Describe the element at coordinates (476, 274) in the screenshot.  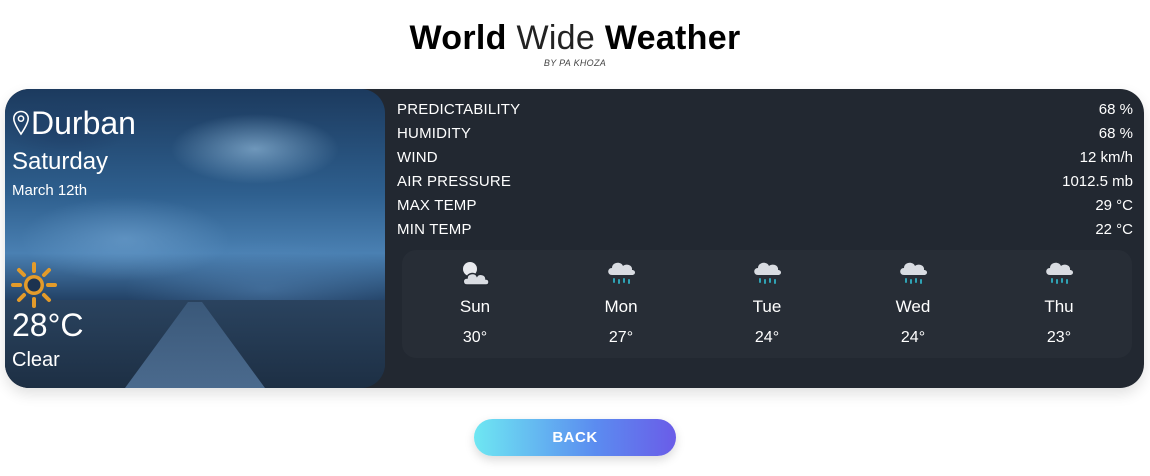
I see `partly-cloudy-icon` at that location.